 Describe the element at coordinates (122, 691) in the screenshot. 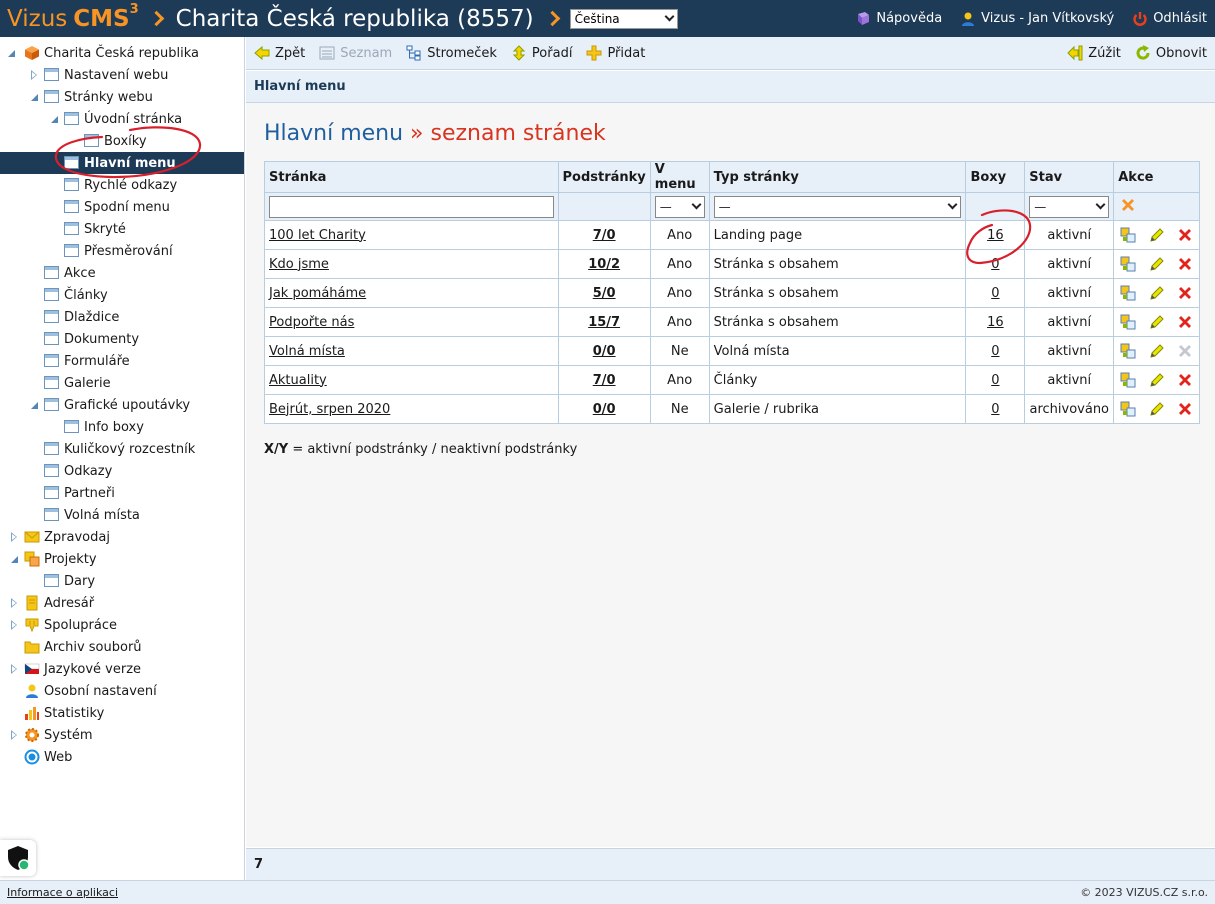

I see `sidebar-item-osobni-nastaveni: Osobní nastavení` at that location.